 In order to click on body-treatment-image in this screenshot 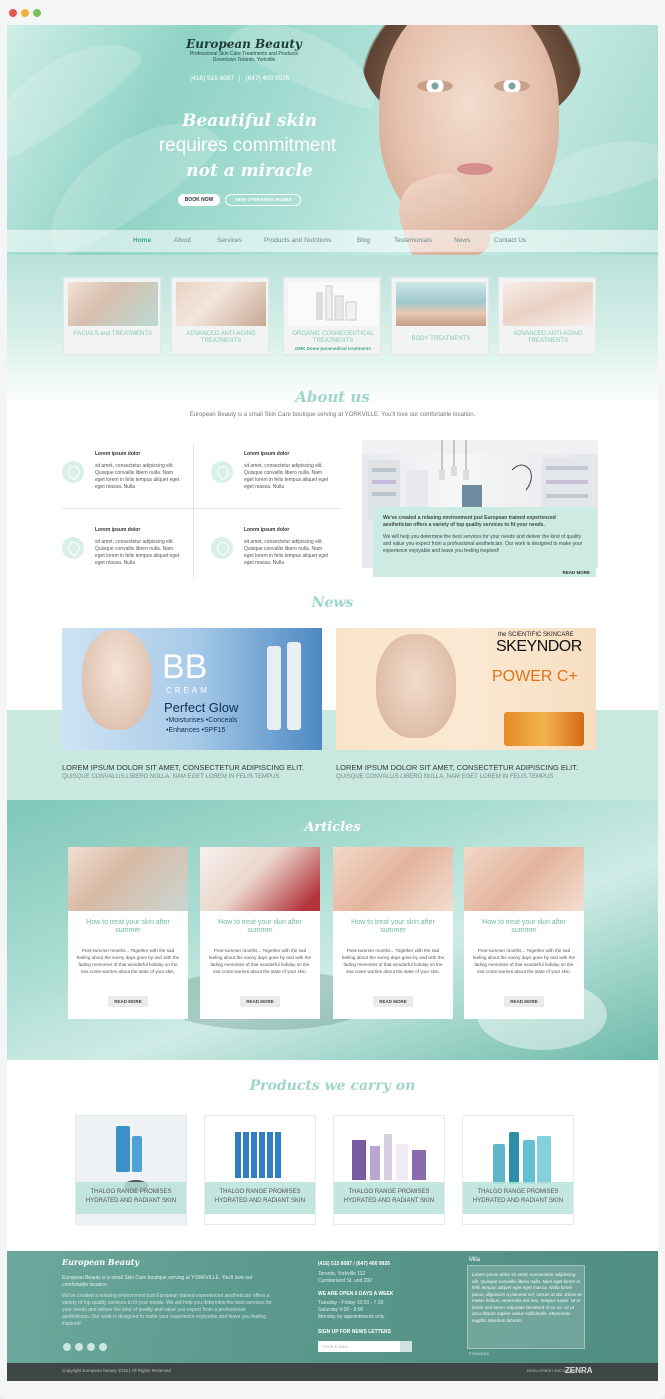, I will do `click(441, 304)`.